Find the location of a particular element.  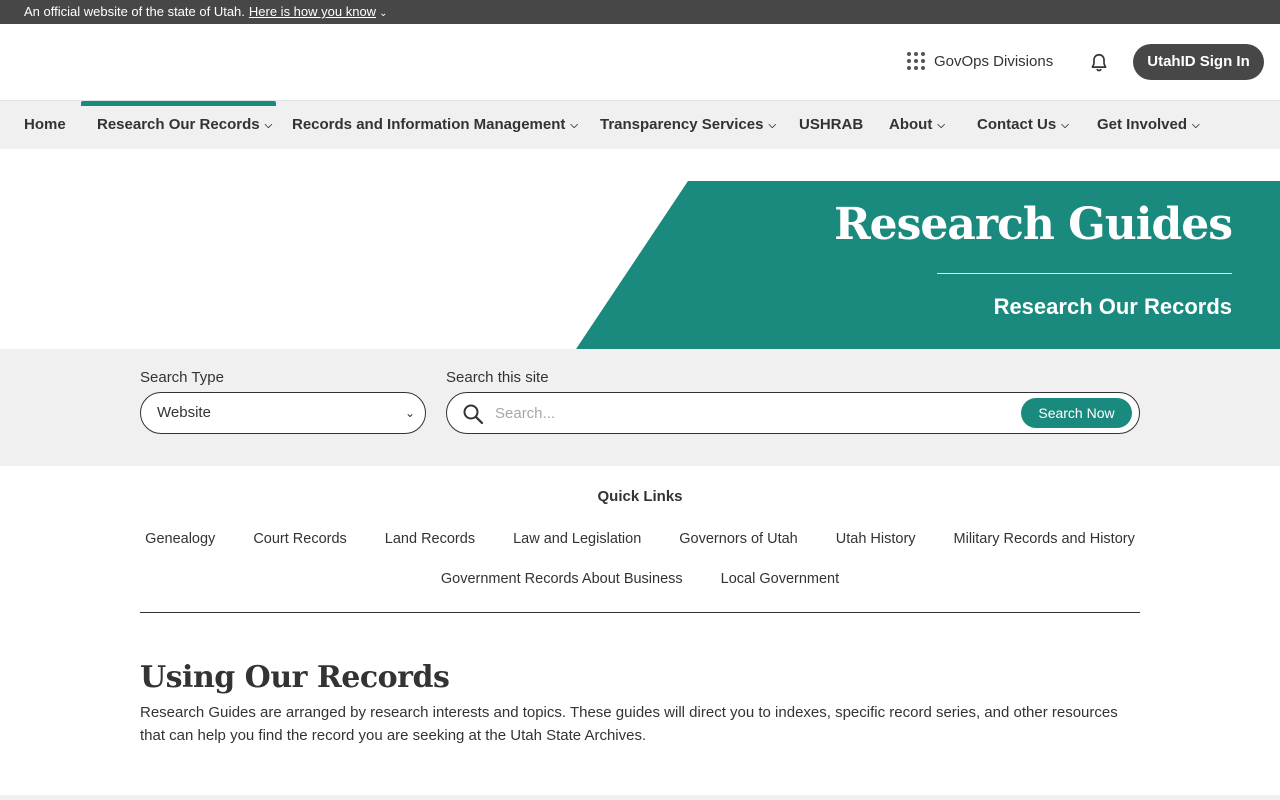

nav-item-get-involved: Get Involved ⌵ is located at coordinates (1148, 125).